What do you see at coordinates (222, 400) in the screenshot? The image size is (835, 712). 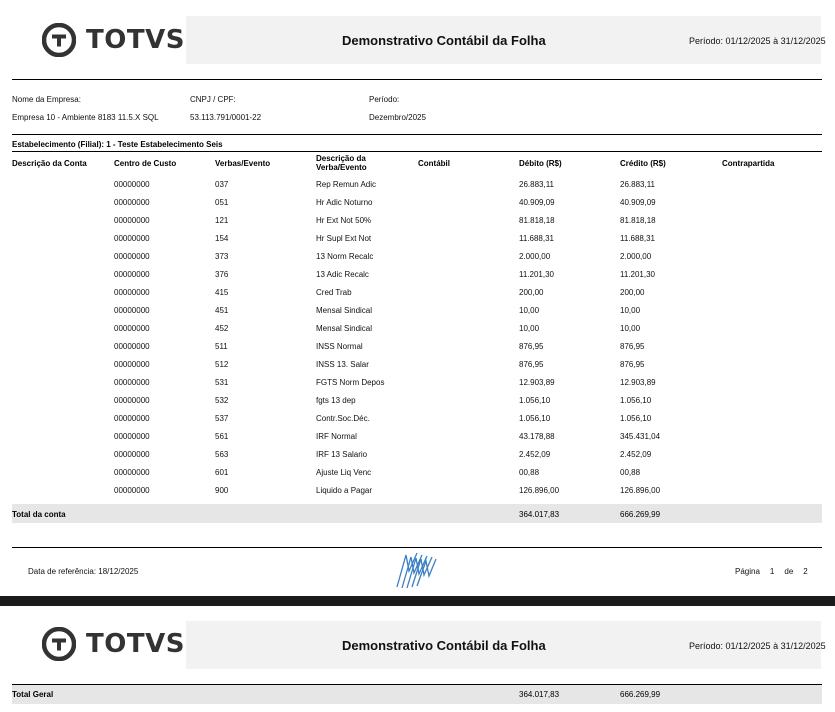 I see `row-verba: 532` at bounding box center [222, 400].